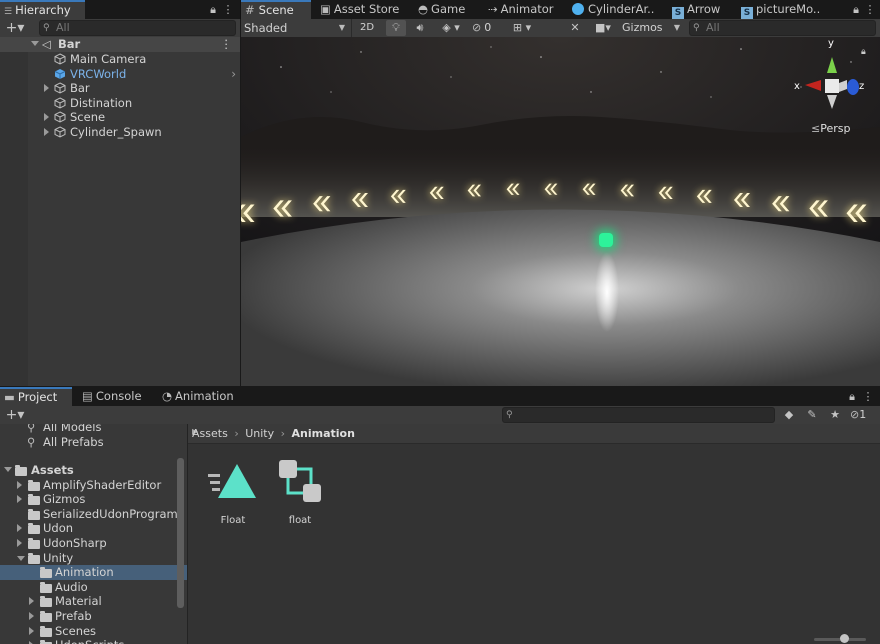 The height and width of the screenshot is (644, 880). Describe the element at coordinates (31, 441) in the screenshot. I see `search-icon: ⚲` at that location.